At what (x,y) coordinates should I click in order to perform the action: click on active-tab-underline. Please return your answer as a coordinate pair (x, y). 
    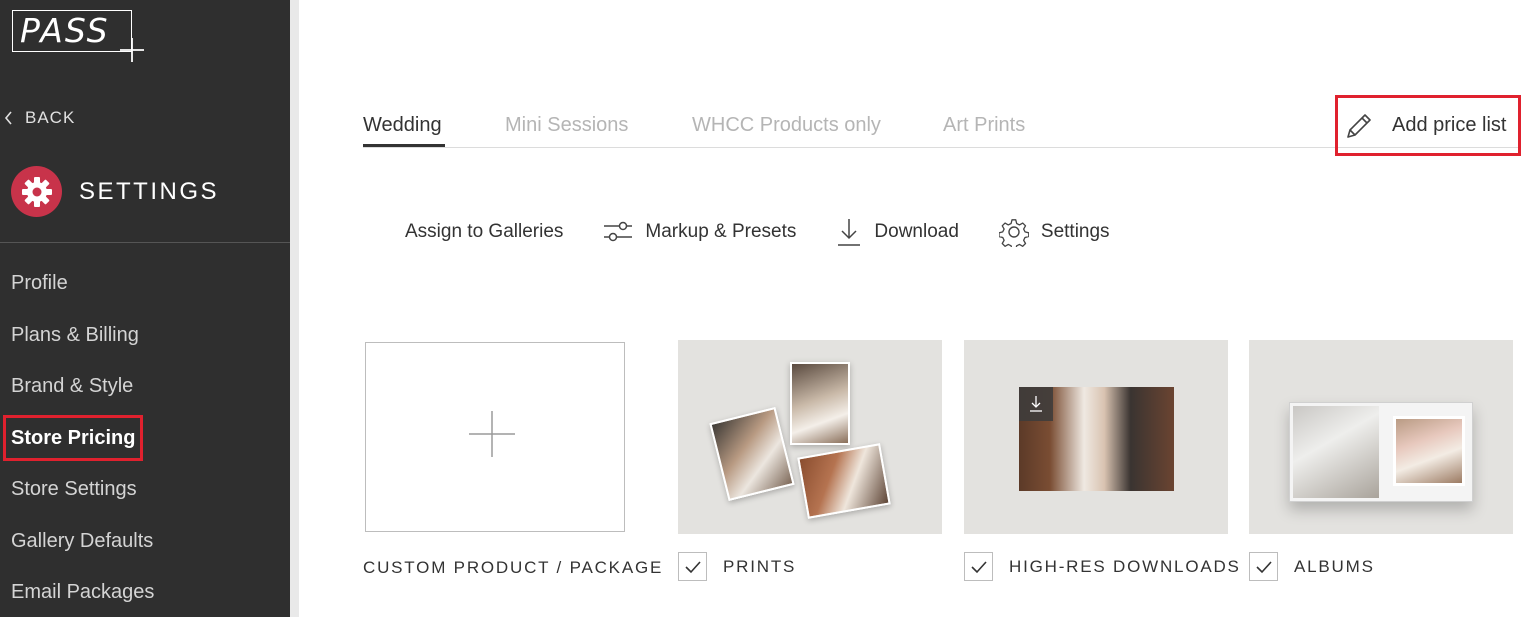
    Looking at the image, I should click on (404, 145).